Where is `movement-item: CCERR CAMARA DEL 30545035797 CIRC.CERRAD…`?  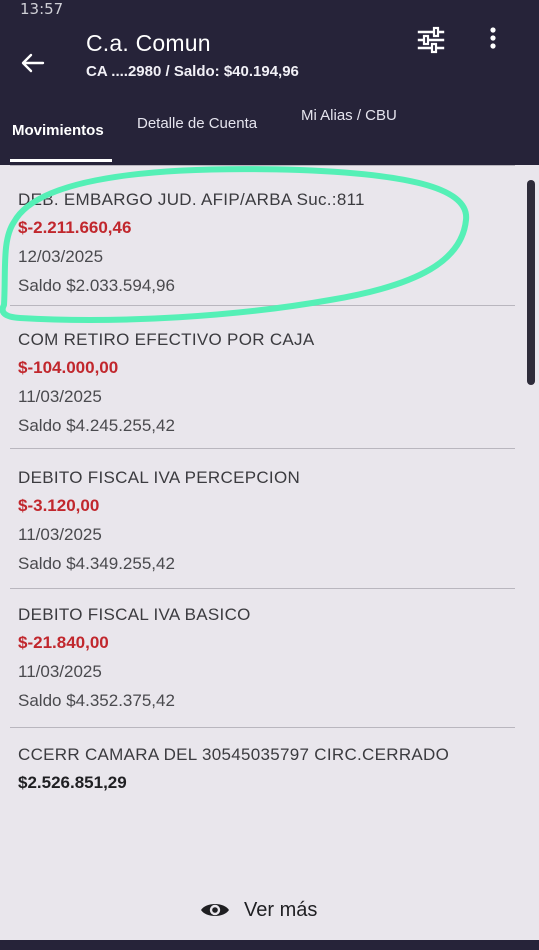
movement-item: CCERR CAMARA DEL 30545035797 CIRC.CERRAD… is located at coordinates (268, 769).